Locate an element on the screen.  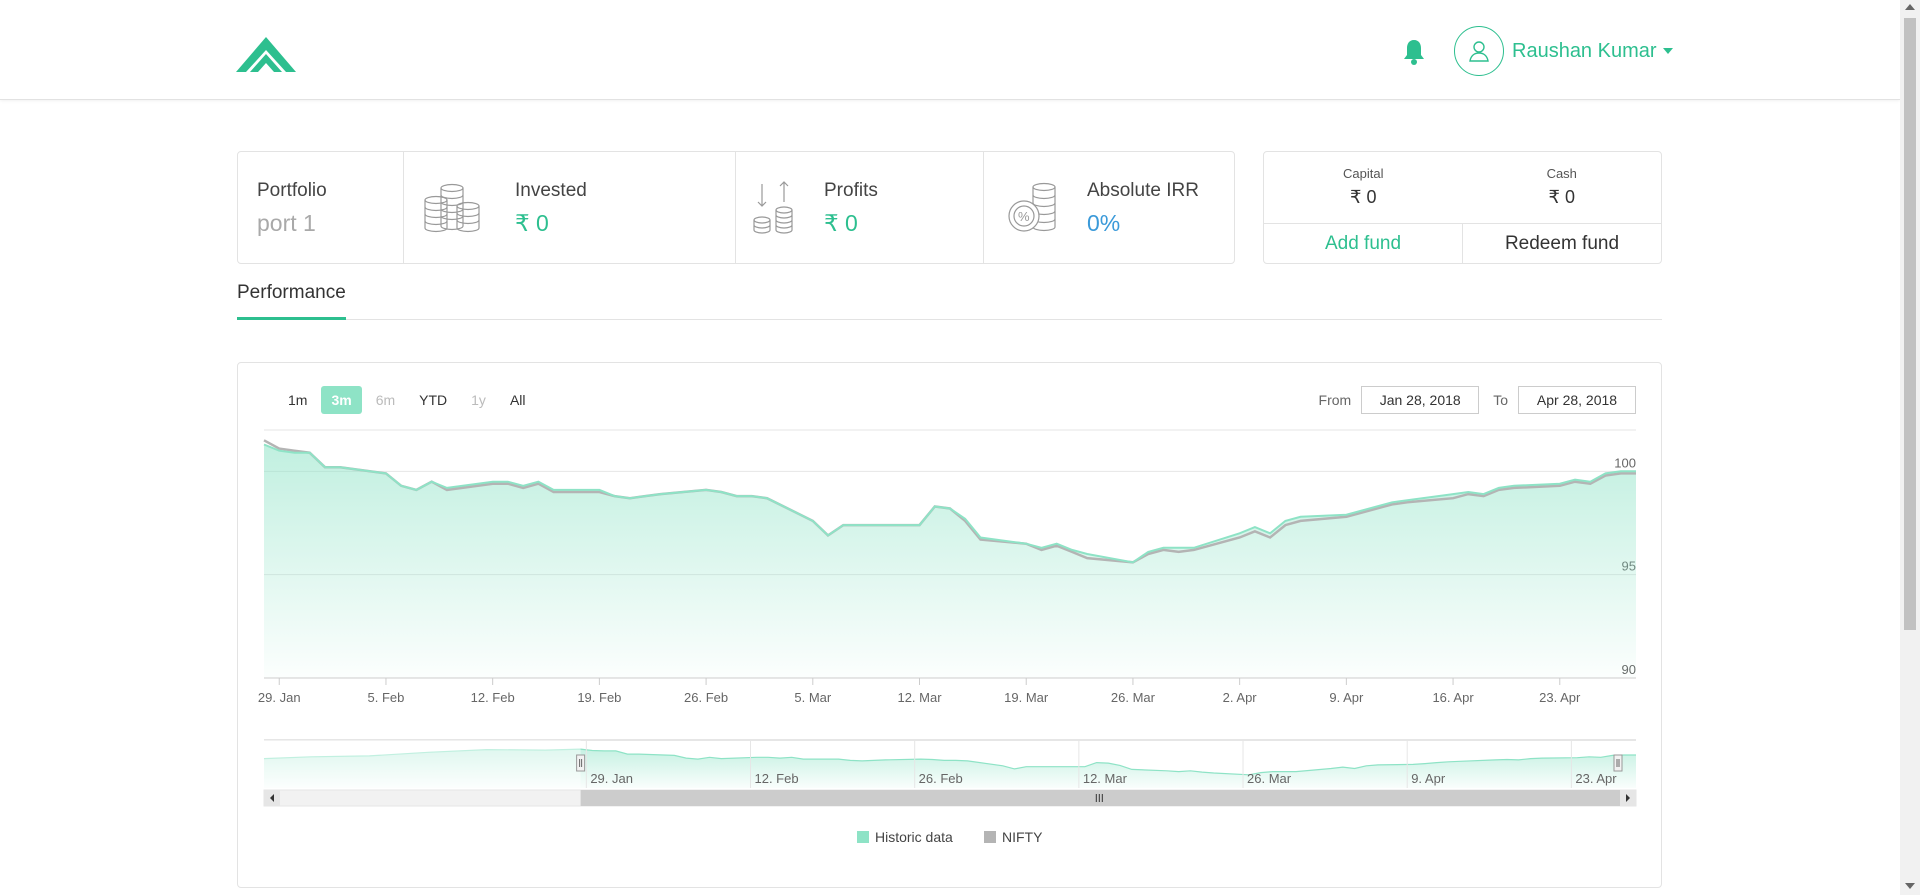
navigator-mask-left is located at coordinates (422, 764).